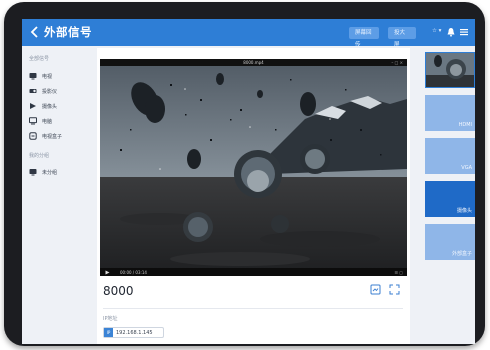 The image size is (490, 350). I want to click on video-title-bar: 8000.mp4 – □ ×, so click(253, 62).